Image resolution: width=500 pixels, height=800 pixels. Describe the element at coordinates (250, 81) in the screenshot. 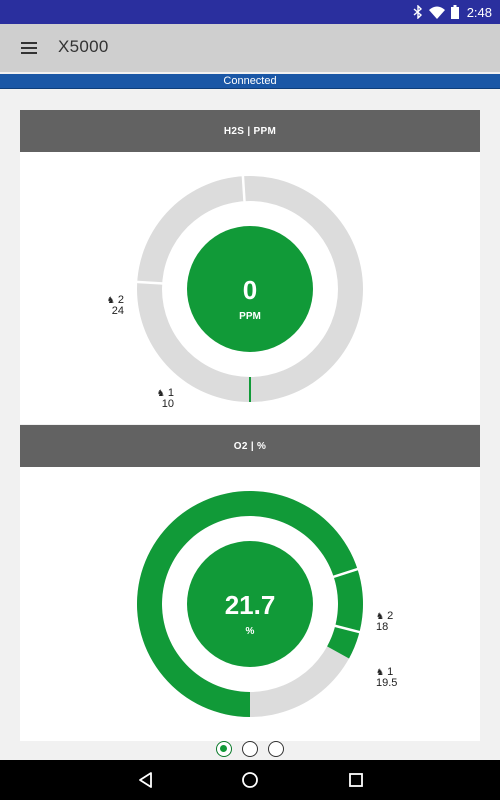

I see `connection-status: Connected` at that location.